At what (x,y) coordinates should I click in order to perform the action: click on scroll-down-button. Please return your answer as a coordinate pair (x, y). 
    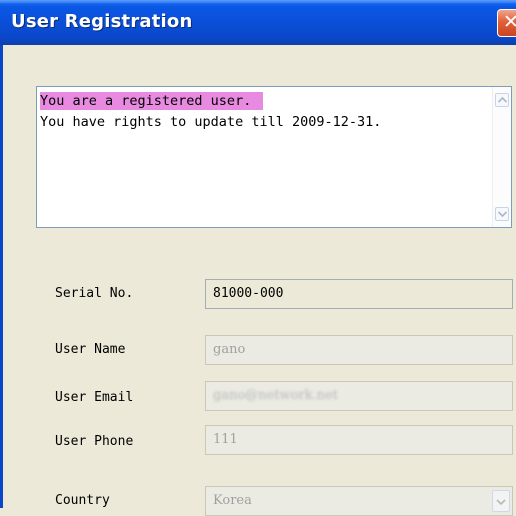
    Looking at the image, I should click on (502, 214).